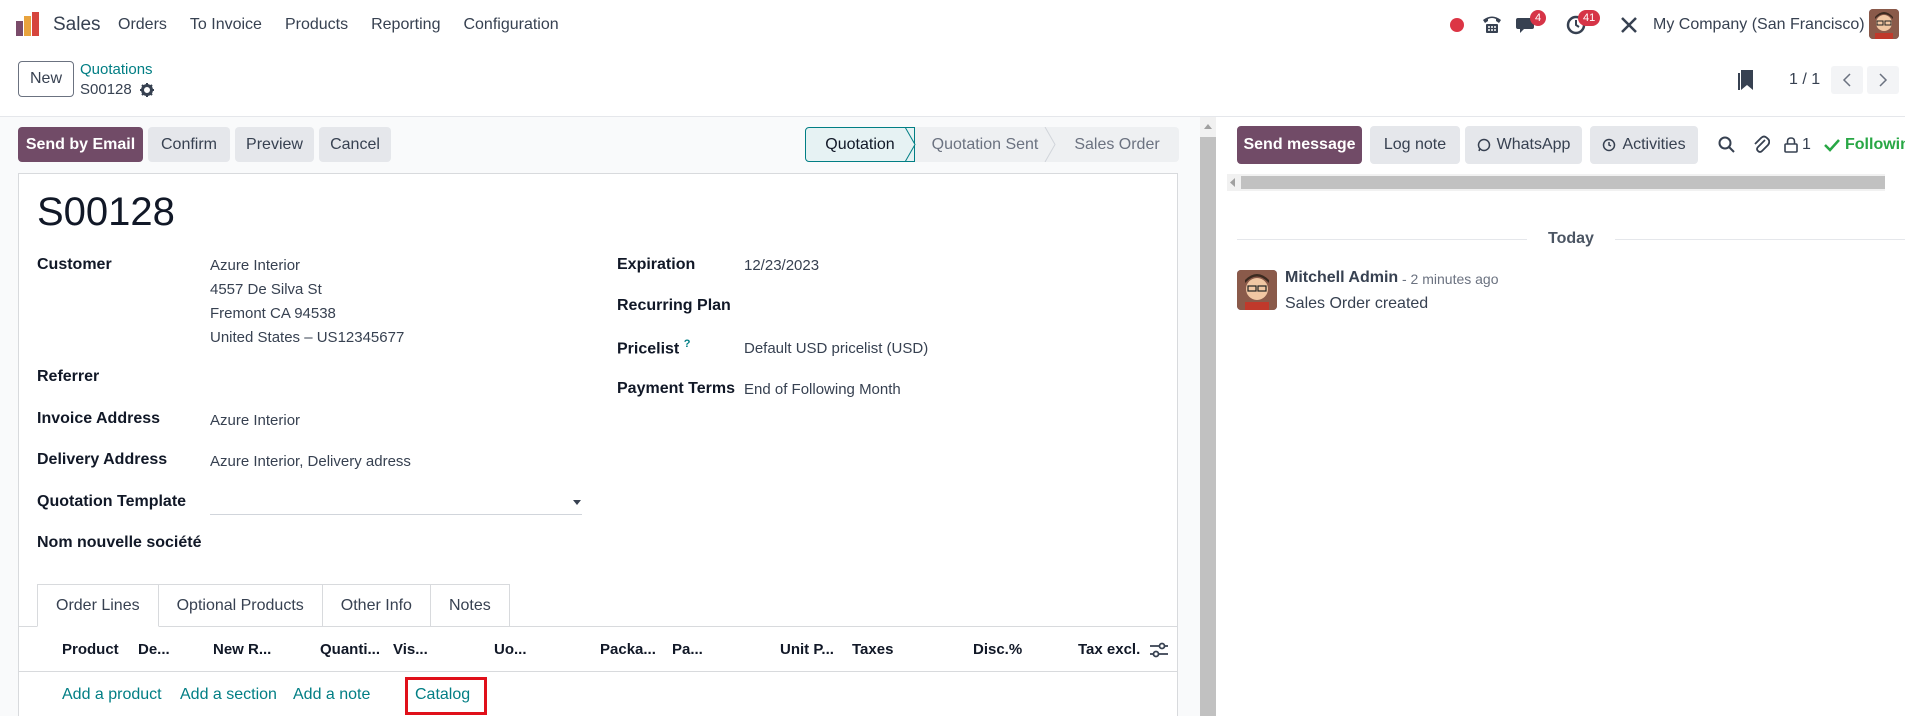 Image resolution: width=1905 pixels, height=716 pixels. I want to click on search-icon, so click(1727, 145).